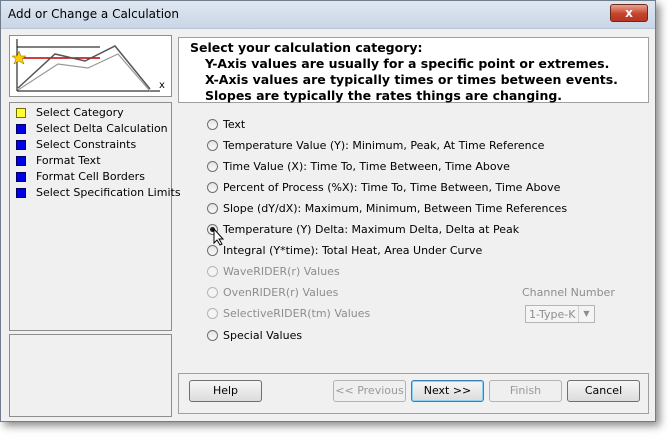 The image size is (672, 437). What do you see at coordinates (263, 335) in the screenshot?
I see `option-label: Special Values` at bounding box center [263, 335].